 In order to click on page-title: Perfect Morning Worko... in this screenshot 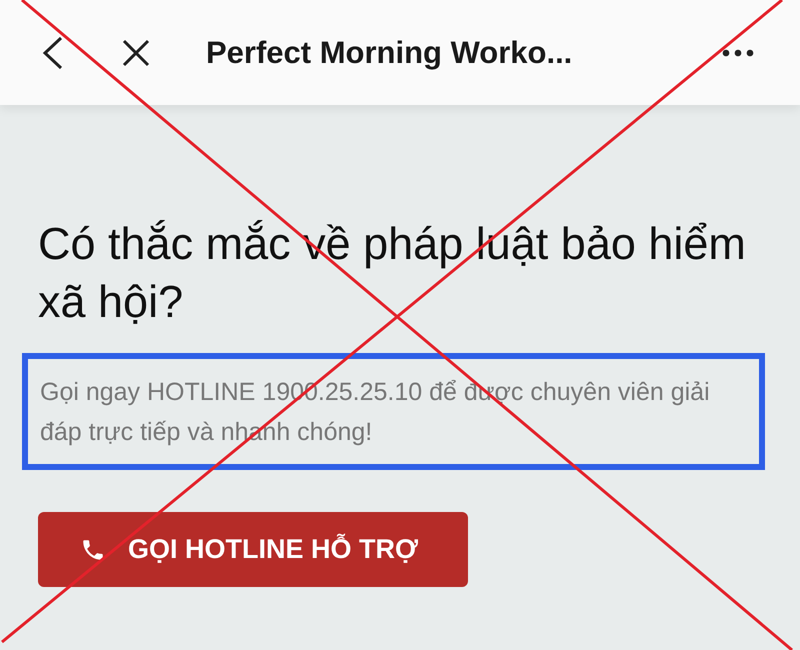, I will do `click(390, 52)`.